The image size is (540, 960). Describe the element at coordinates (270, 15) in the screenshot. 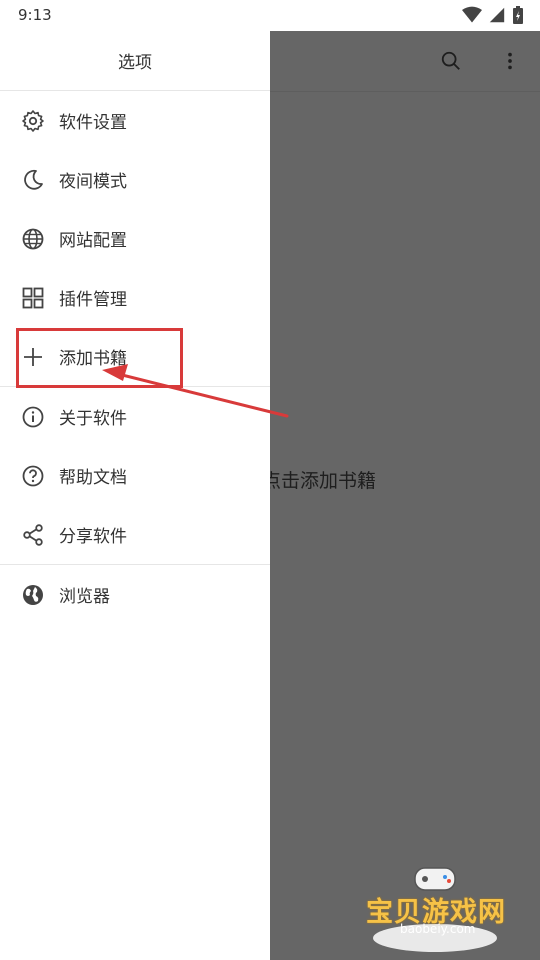

I see `status-bar: 9:13` at that location.